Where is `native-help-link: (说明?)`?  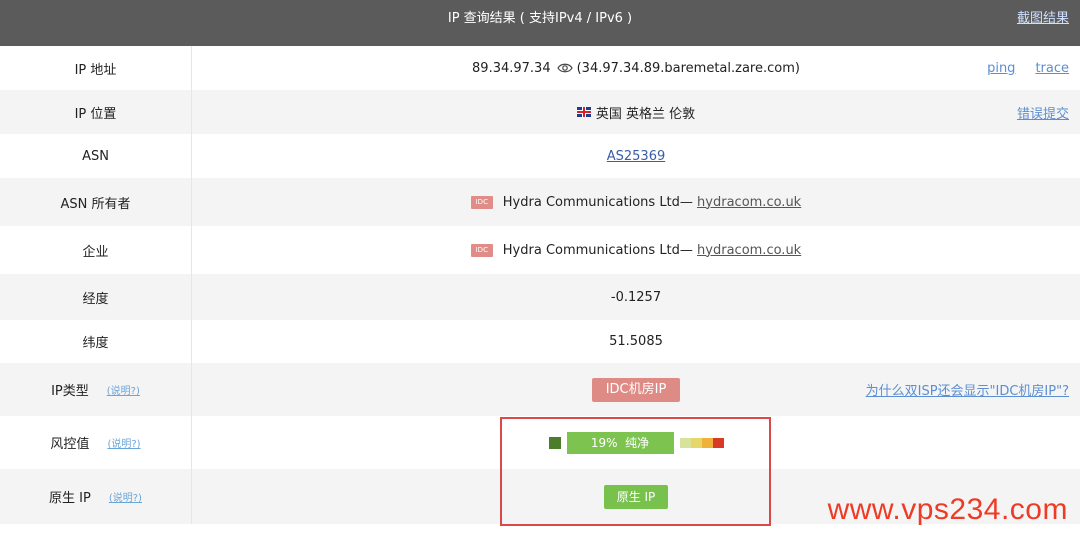 native-help-link: (说明?) is located at coordinates (125, 496).